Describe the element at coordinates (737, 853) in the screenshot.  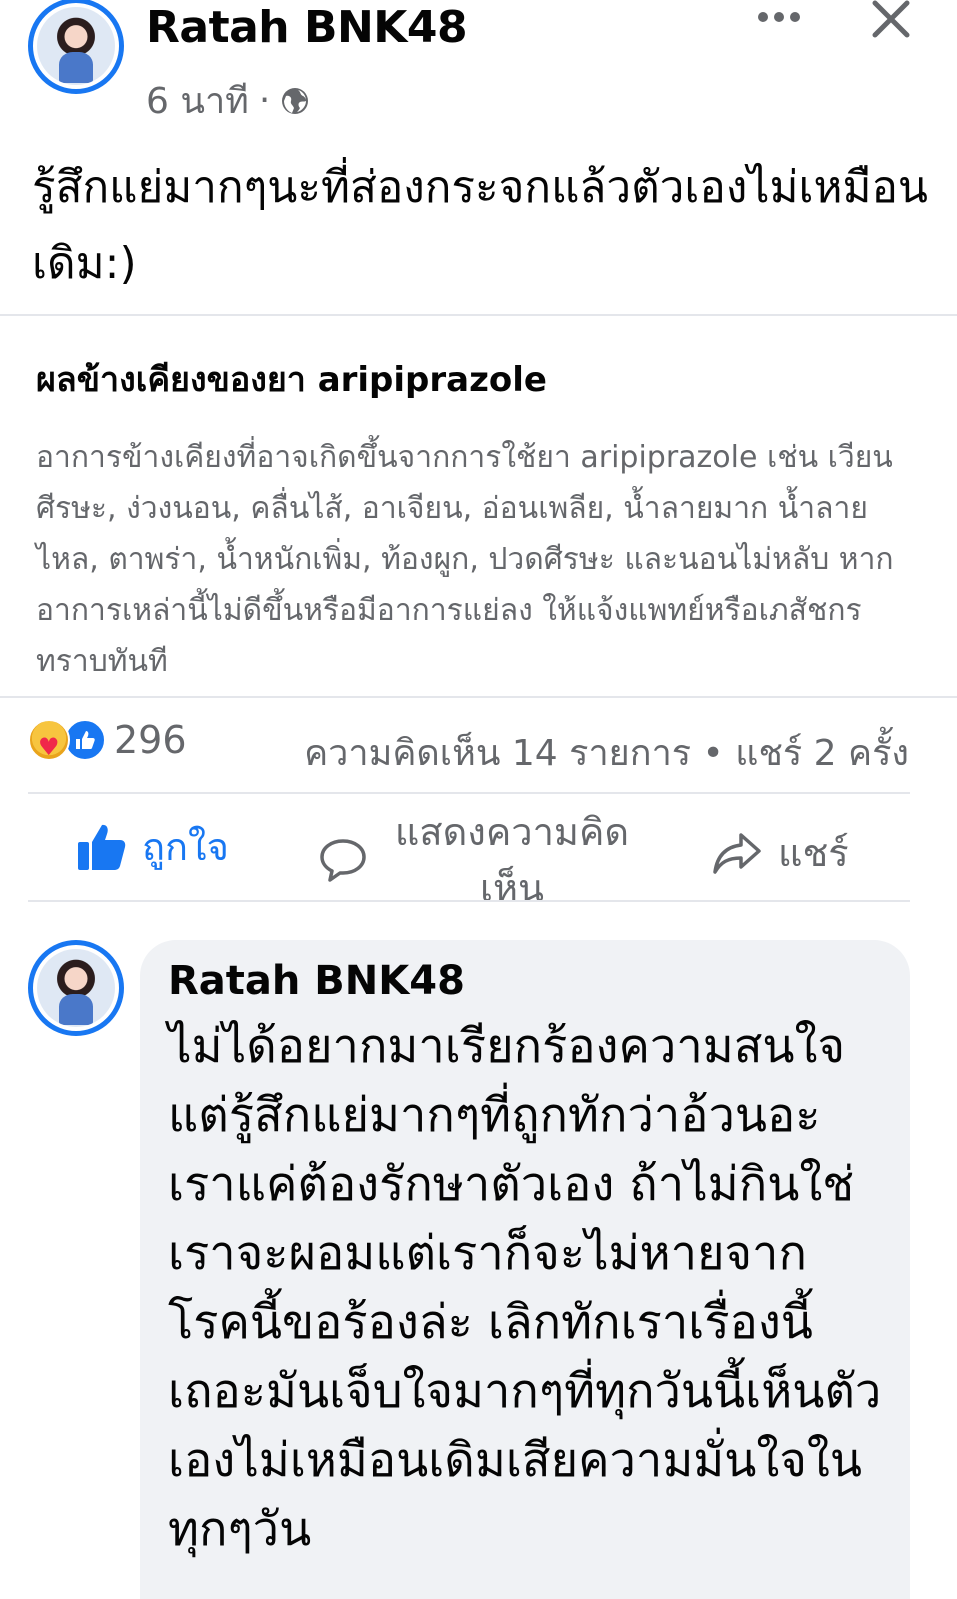
I see `share-icon` at that location.